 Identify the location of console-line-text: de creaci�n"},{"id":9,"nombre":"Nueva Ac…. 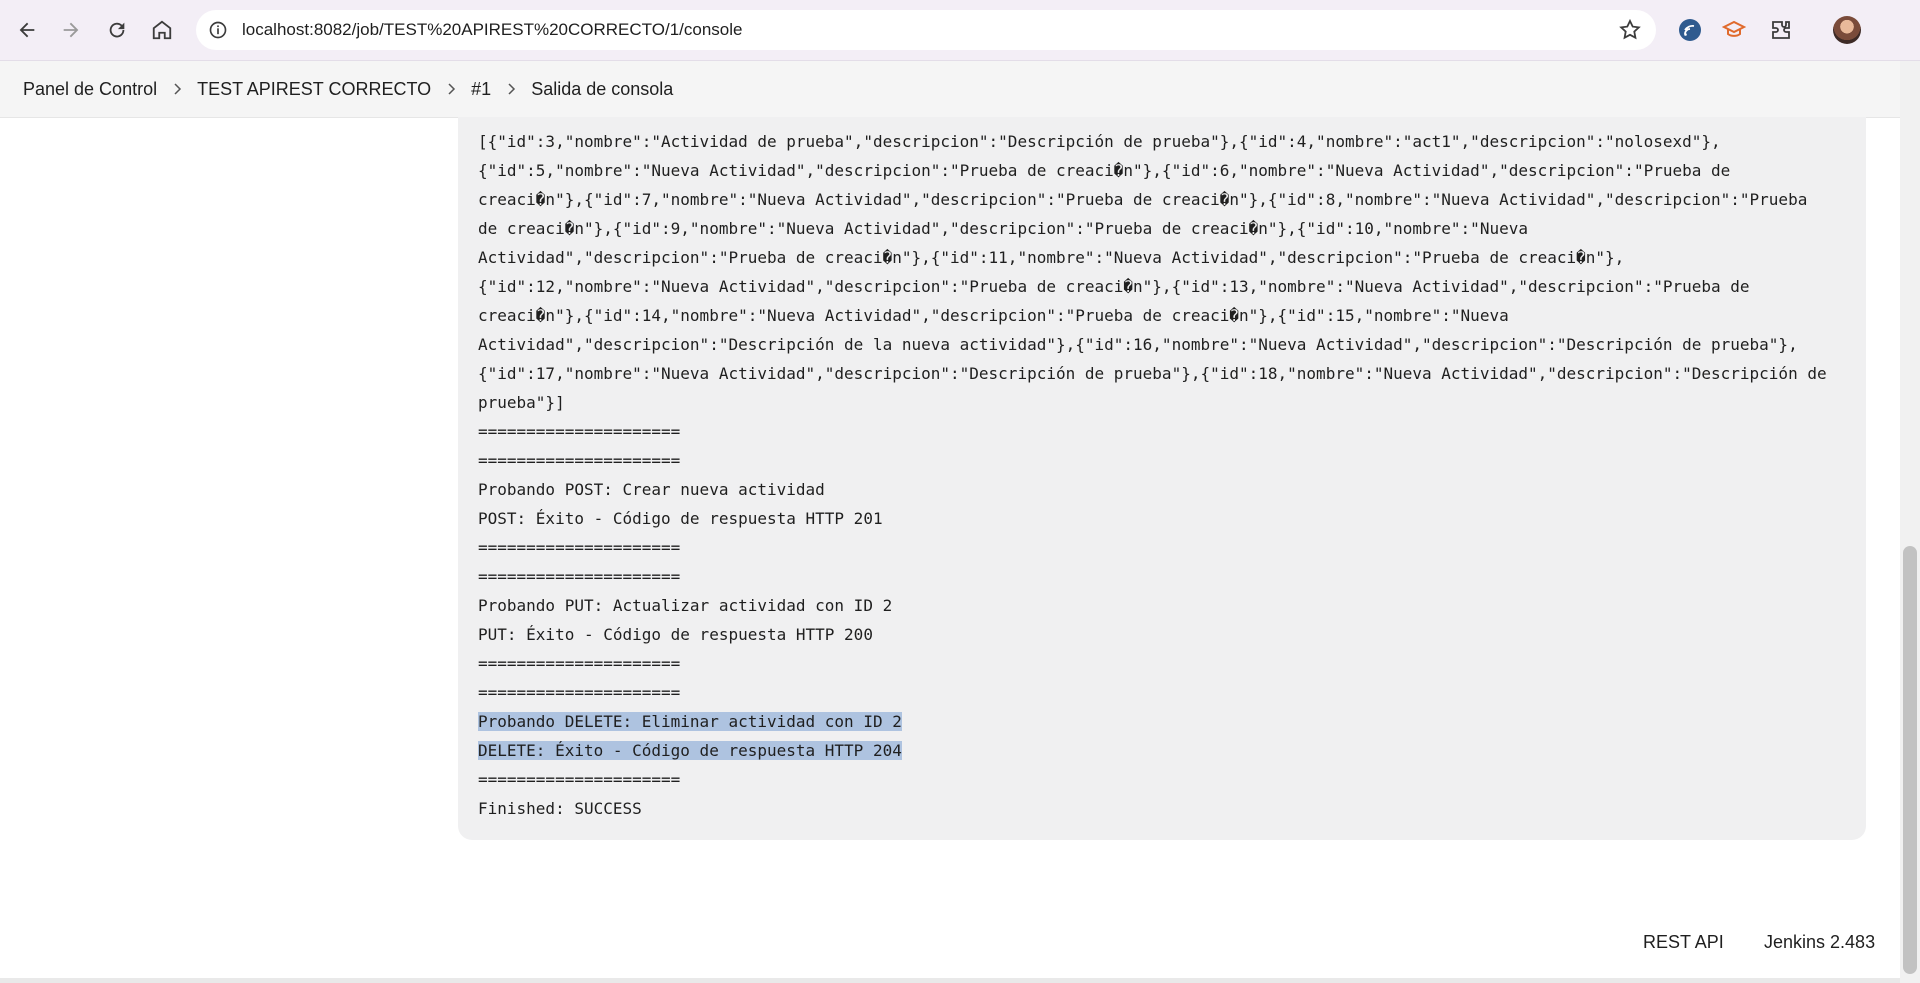
(1003, 228).